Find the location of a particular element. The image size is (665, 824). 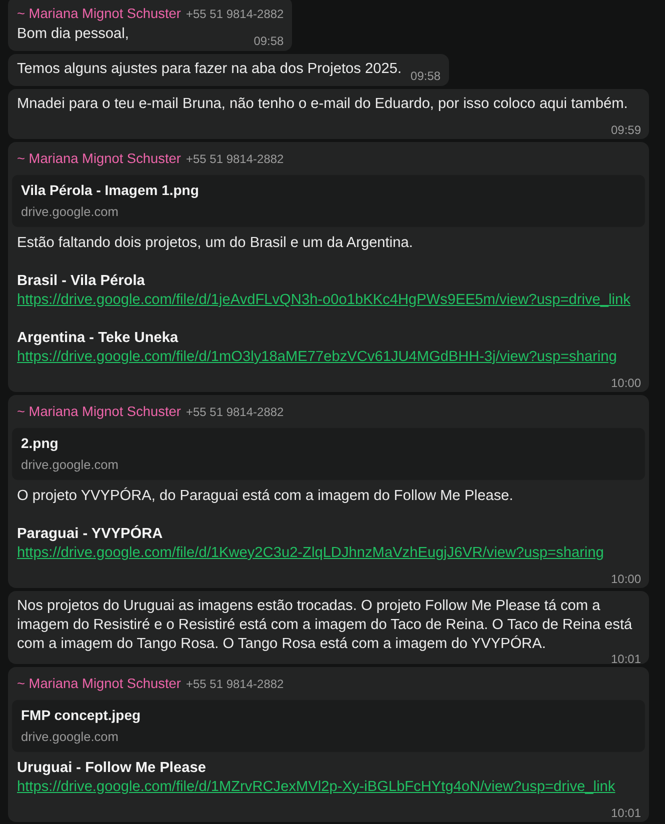

drive-link: https://drive.google.com/file/d/1Kwey2C3u2-ZlqLDJhnzMaVzhEugjJ6VR/view?usp=sharing is located at coordinates (310, 553).